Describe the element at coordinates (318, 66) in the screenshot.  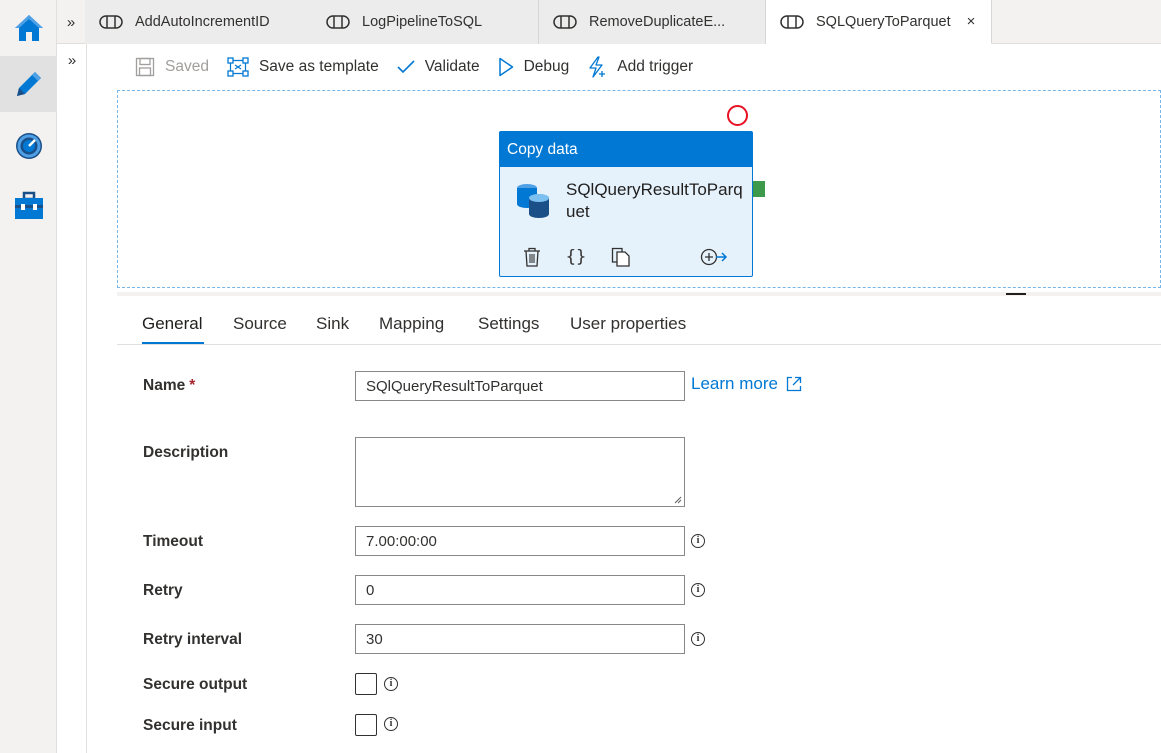
I see `save-as-template-label: Save as template` at that location.